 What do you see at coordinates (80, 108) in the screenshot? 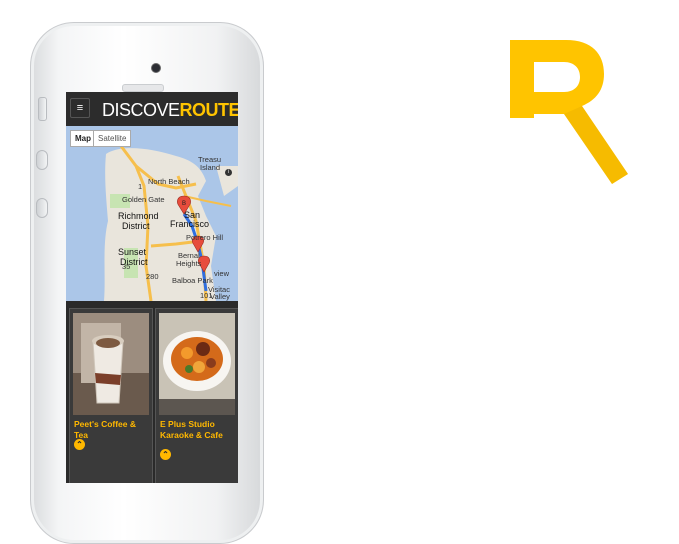
I see `hamburger-icon: ≡` at bounding box center [80, 108].